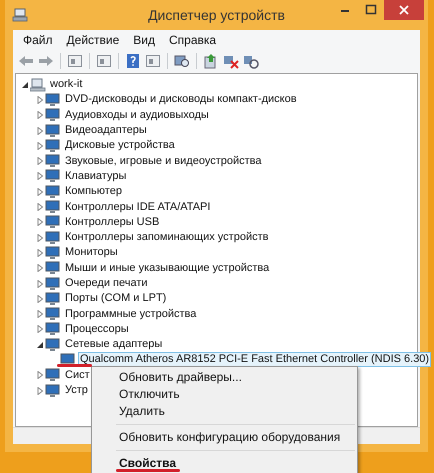 The width and height of the screenshot is (434, 473). What do you see at coordinates (224, 437) in the screenshot?
I see `context-menu-item: Обновить конфигурацию оборудования` at bounding box center [224, 437].